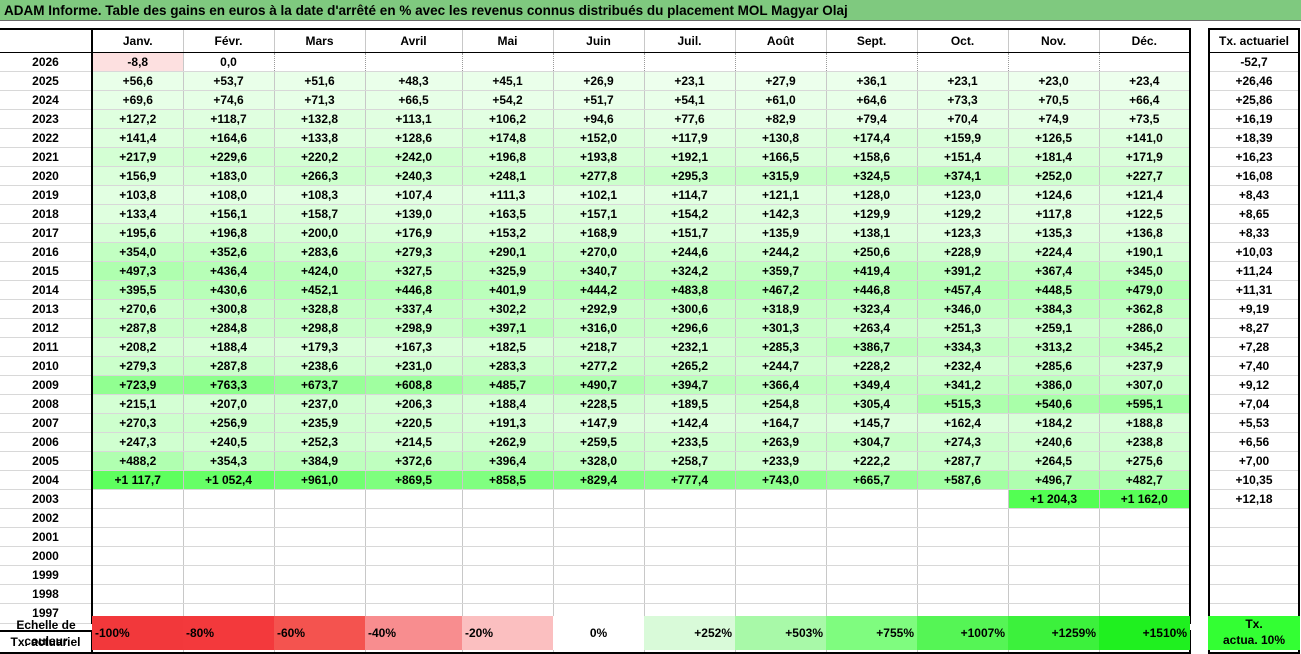 This screenshot has height=654, width=1301. What do you see at coordinates (228, 385) in the screenshot?
I see `gain-cell: +763,3` at bounding box center [228, 385].